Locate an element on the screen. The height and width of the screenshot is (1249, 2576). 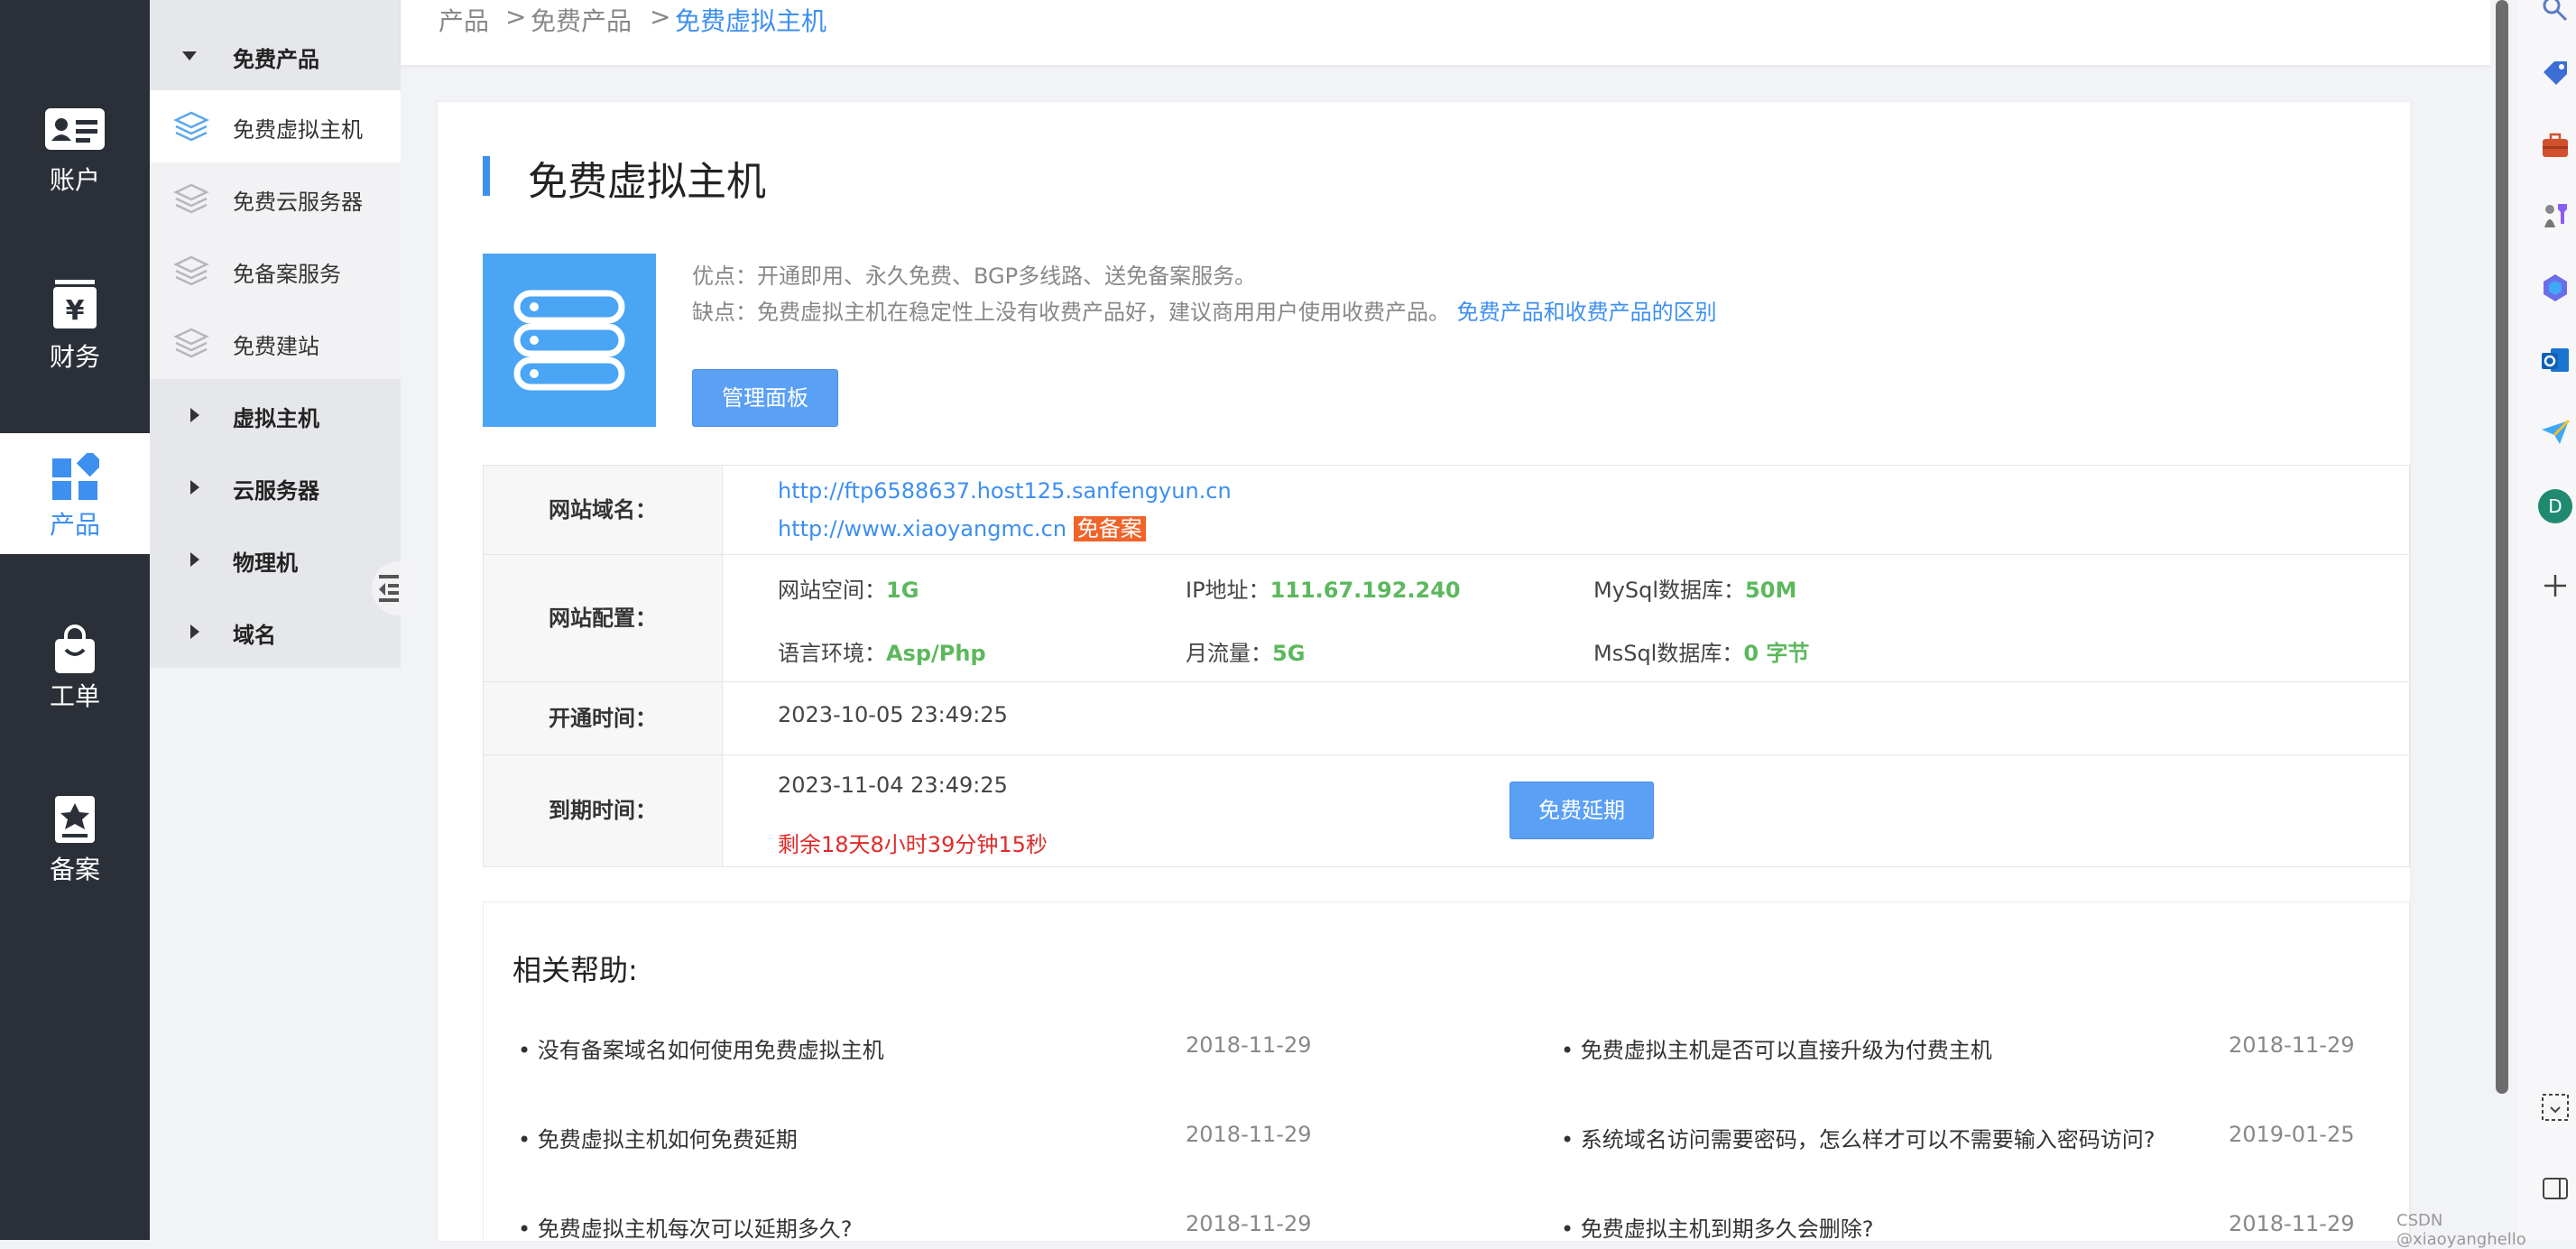
rail-item-filing: 备案 is located at coordinates (75, 845).